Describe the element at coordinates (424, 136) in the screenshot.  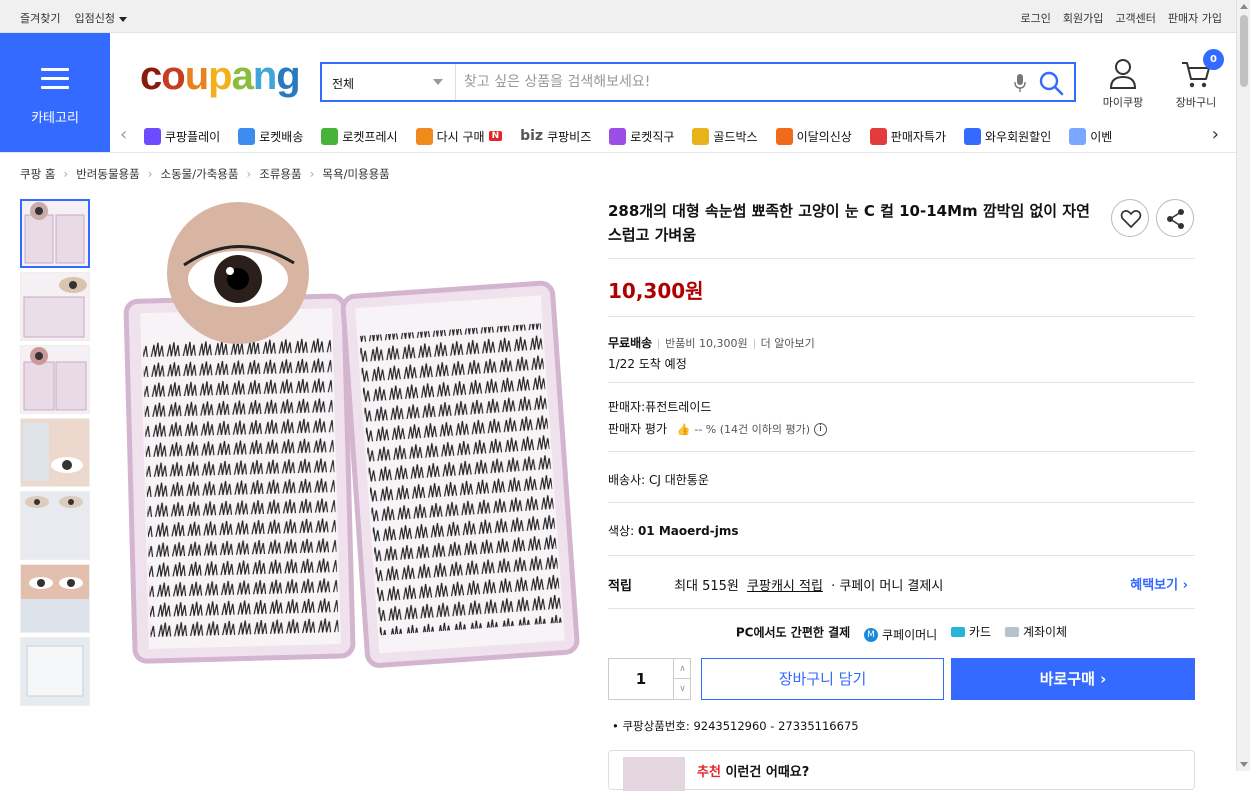
I see `rebuy-icon` at that location.